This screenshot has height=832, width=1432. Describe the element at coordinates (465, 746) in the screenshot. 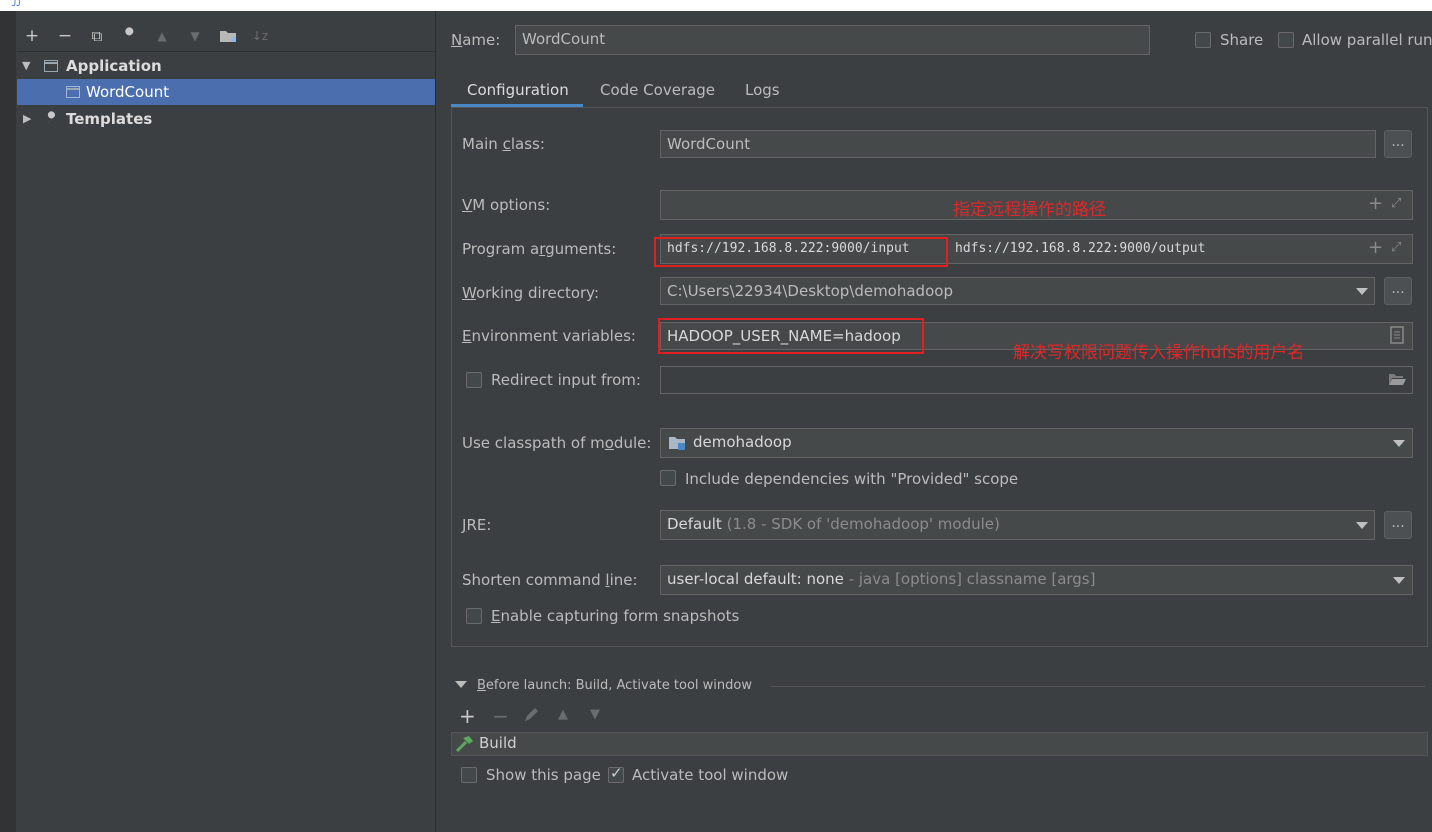

I see `hammer-icon` at that location.